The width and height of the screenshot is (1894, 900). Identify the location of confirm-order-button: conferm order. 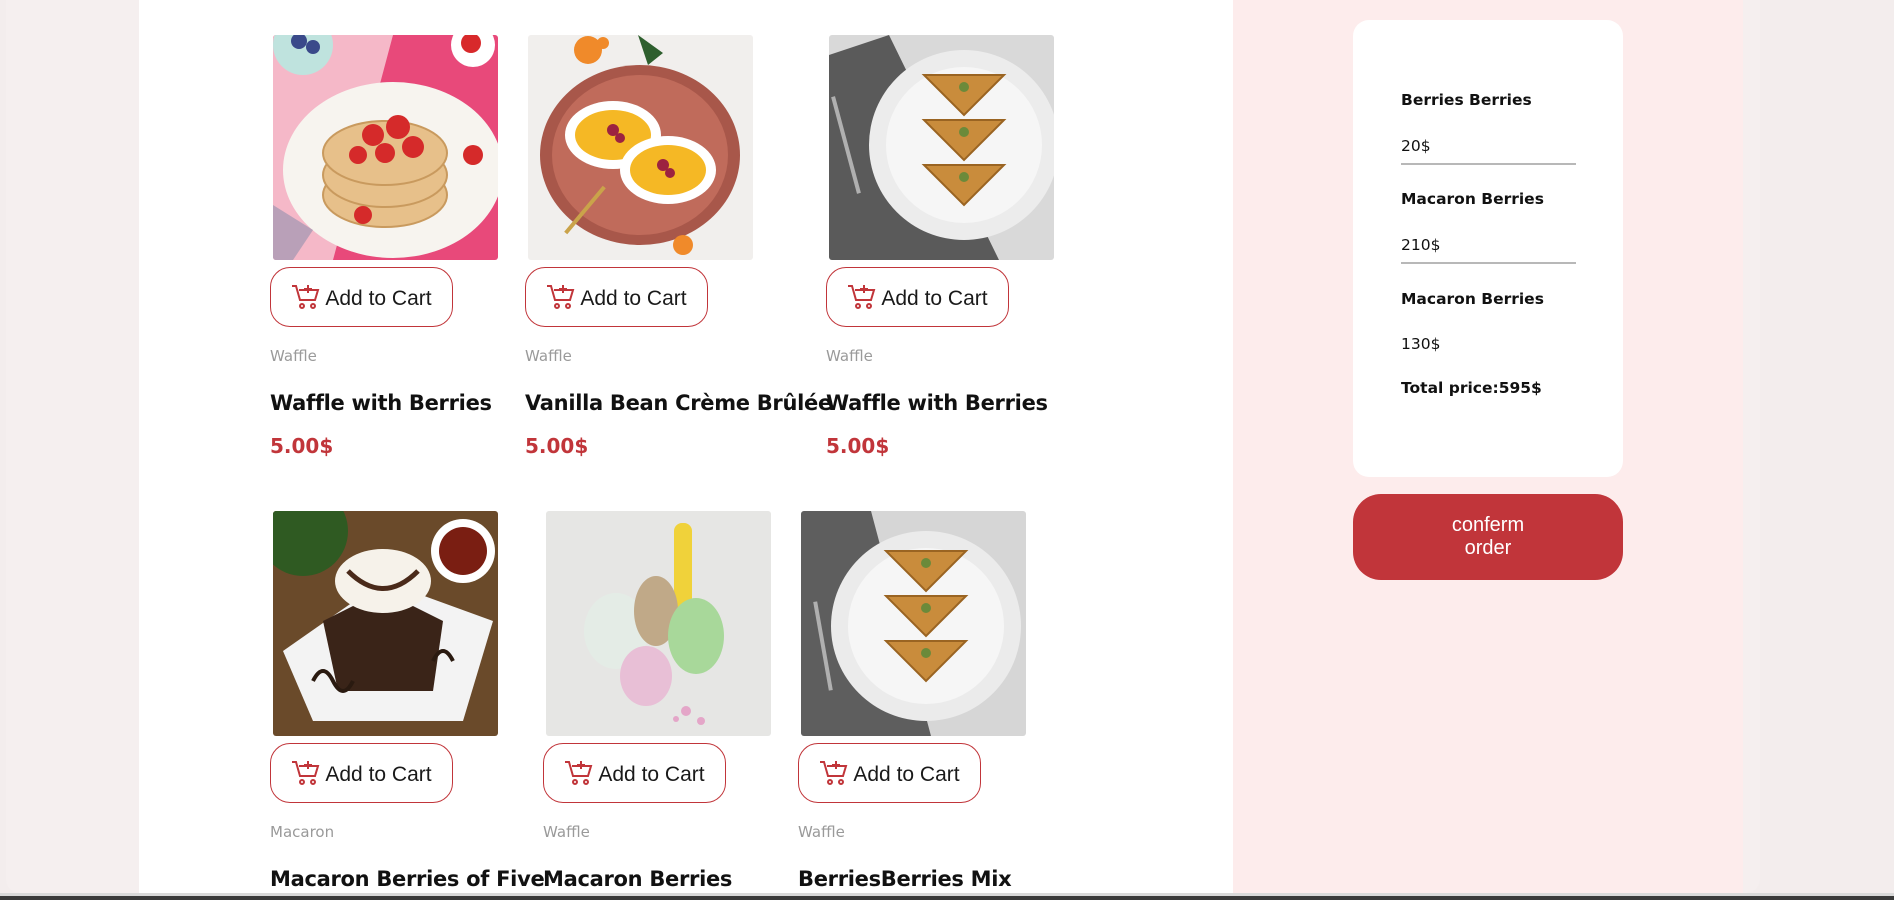
(1488, 537).